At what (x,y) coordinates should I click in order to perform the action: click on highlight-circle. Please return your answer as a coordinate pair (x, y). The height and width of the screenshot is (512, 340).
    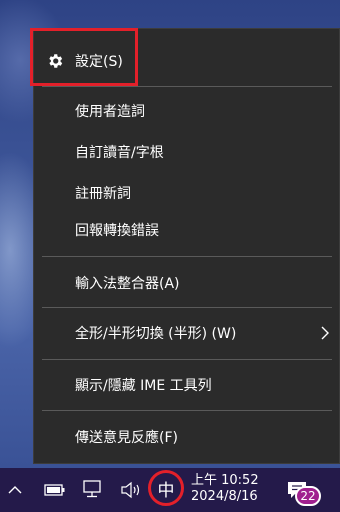
    Looking at the image, I should click on (166, 488).